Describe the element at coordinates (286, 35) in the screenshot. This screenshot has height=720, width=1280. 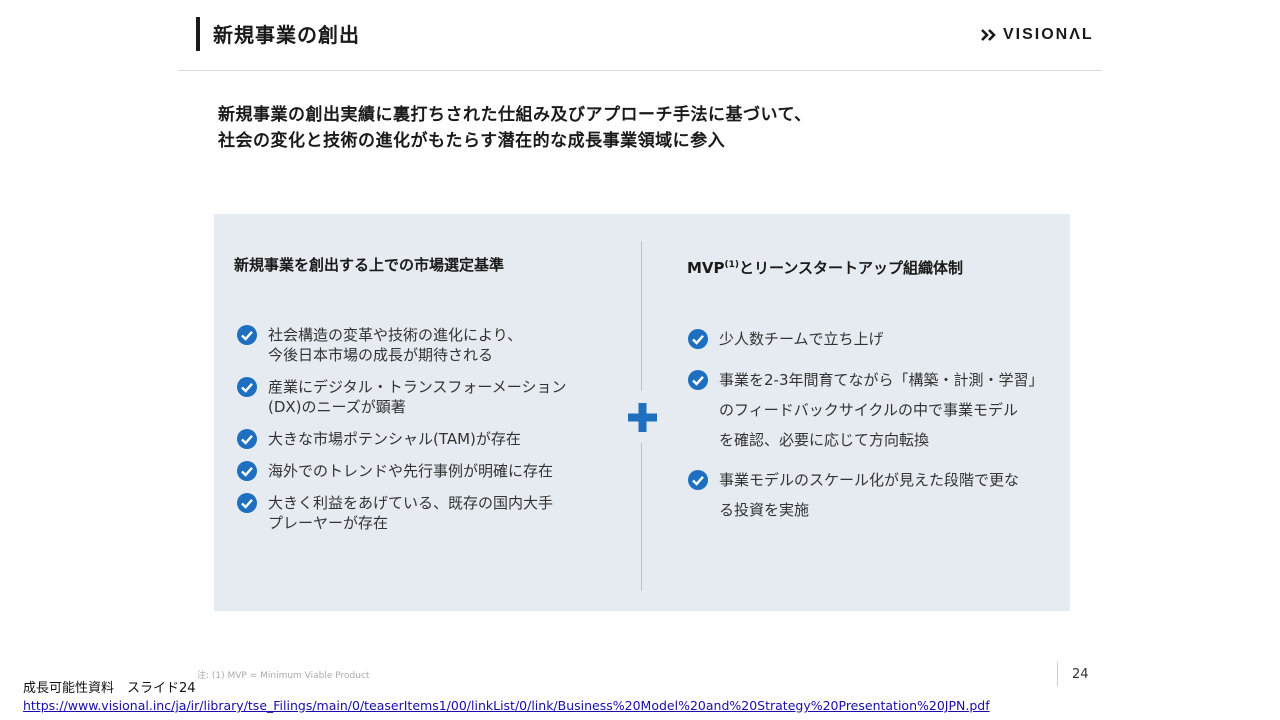
I see `page-title: 新規事業の創出` at that location.